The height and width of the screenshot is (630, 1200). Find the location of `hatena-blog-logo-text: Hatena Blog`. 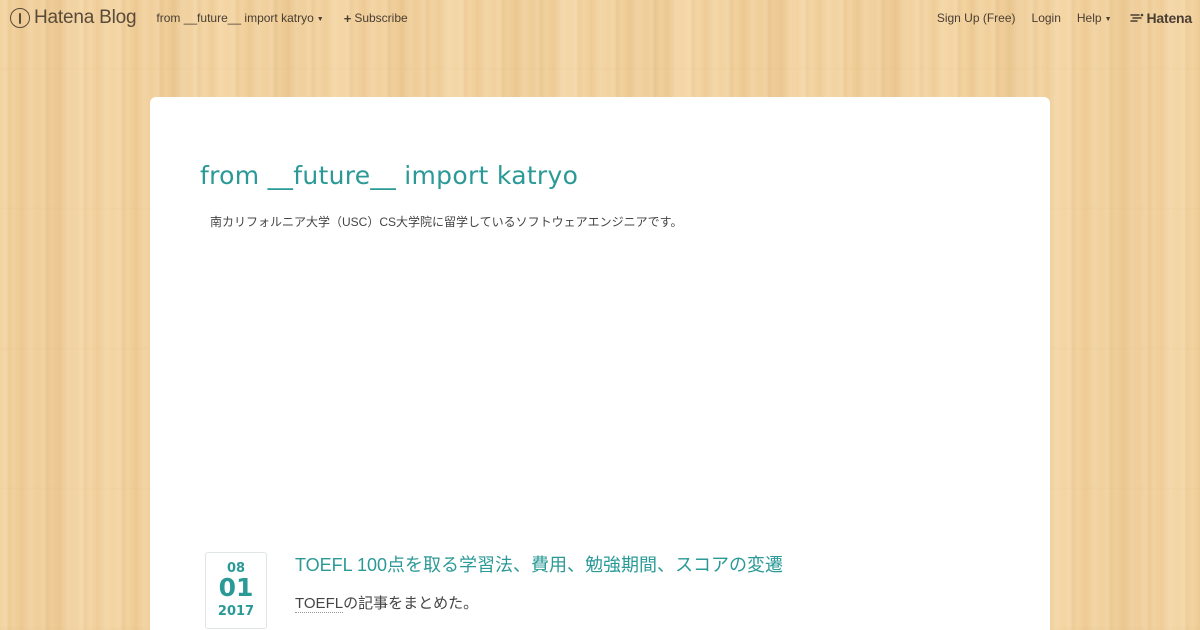

hatena-blog-logo-text: Hatena Blog is located at coordinates (85, 17).